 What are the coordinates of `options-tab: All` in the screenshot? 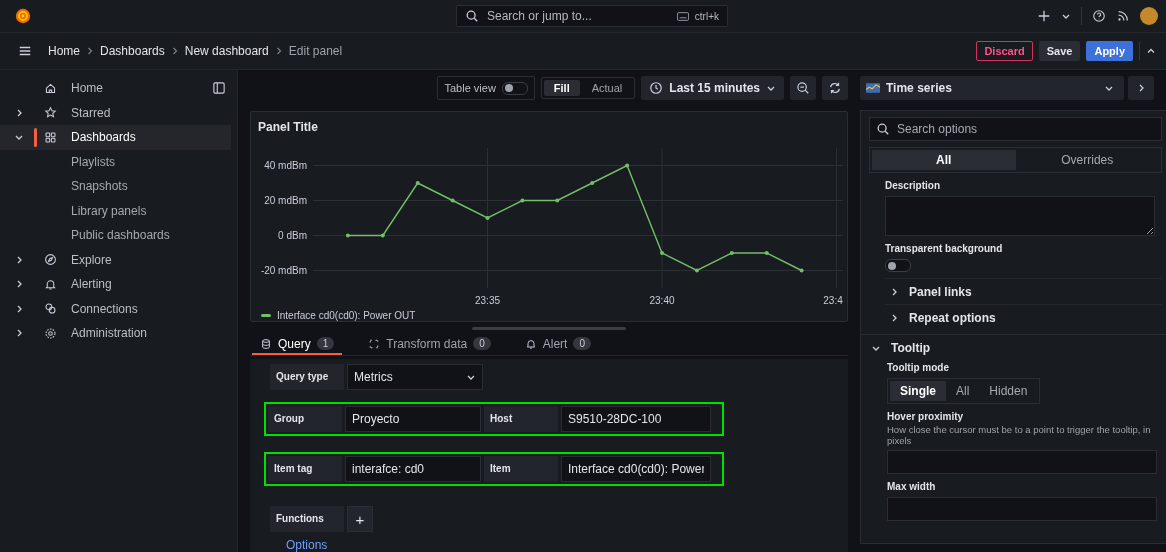 It's located at (944, 160).